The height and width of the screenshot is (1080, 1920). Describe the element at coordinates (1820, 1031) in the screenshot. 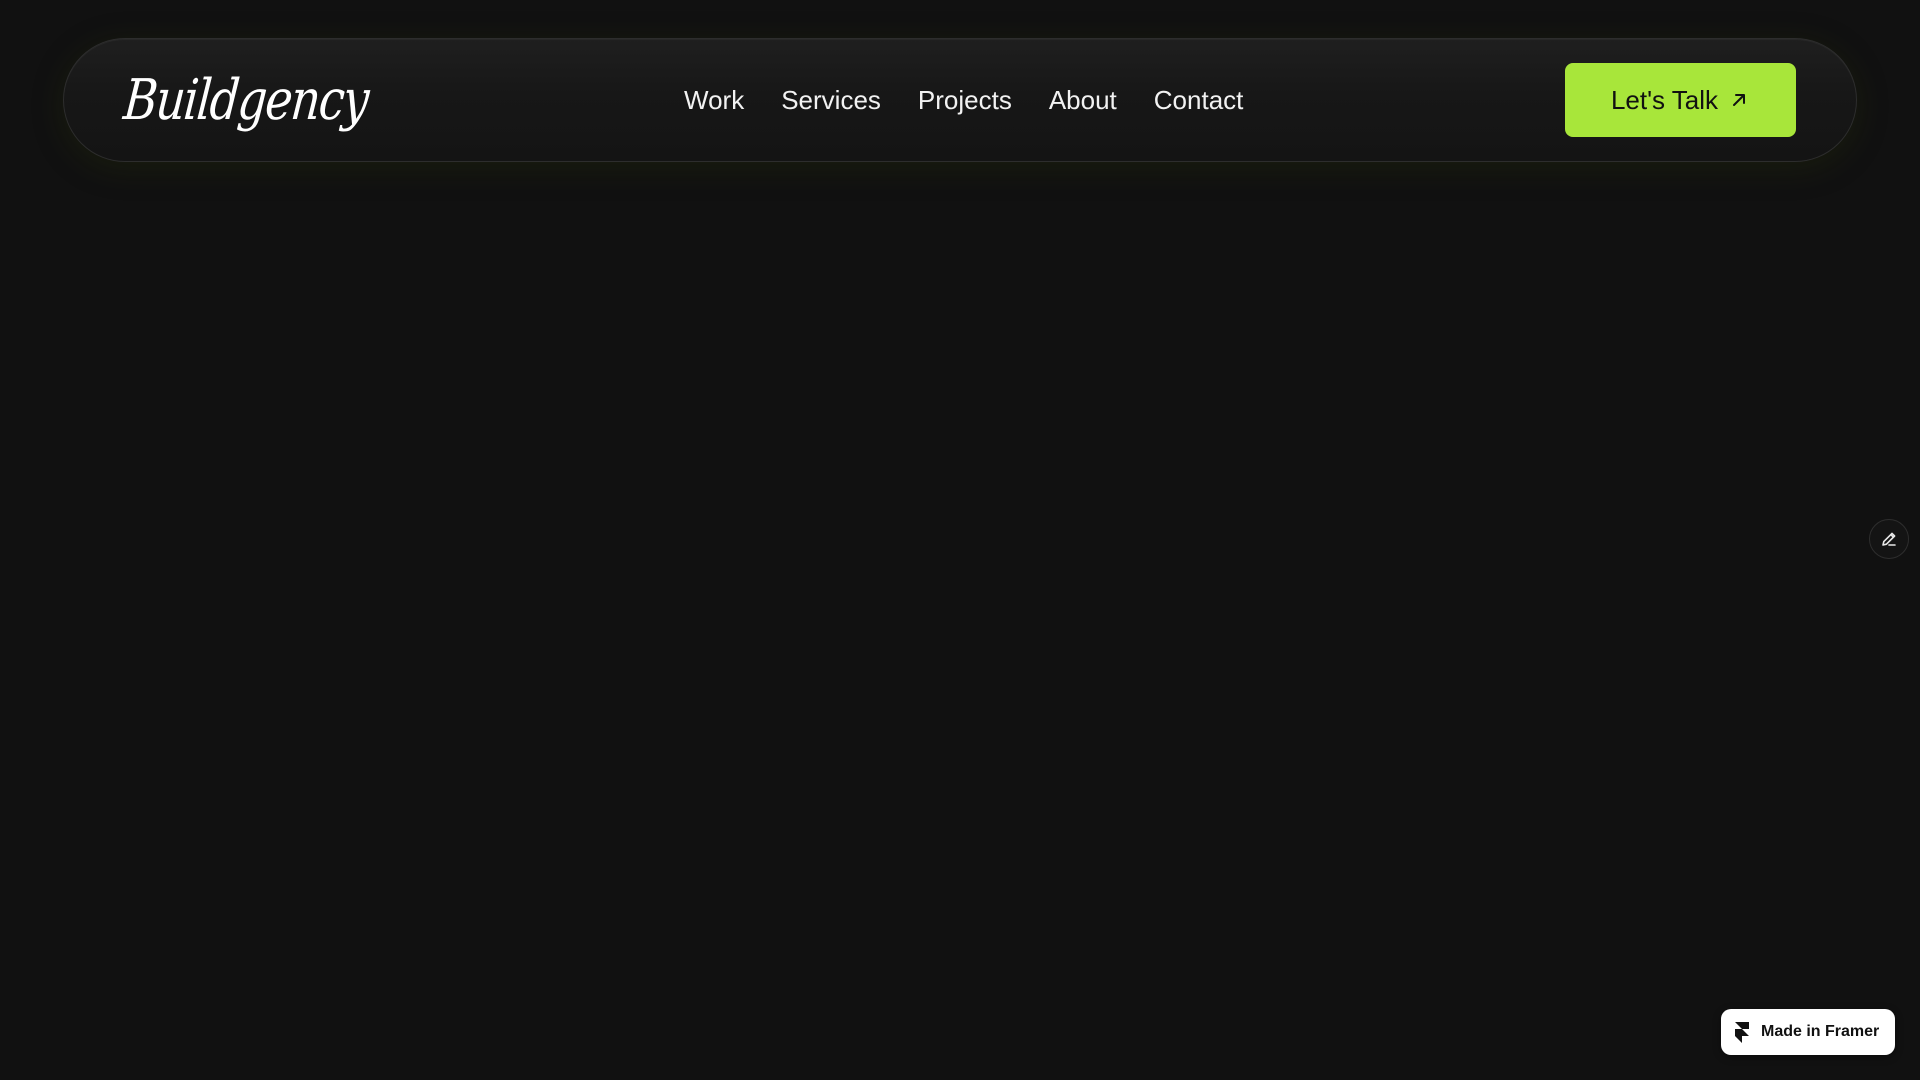

I see `made-in-framer-label: Made in Framer` at that location.